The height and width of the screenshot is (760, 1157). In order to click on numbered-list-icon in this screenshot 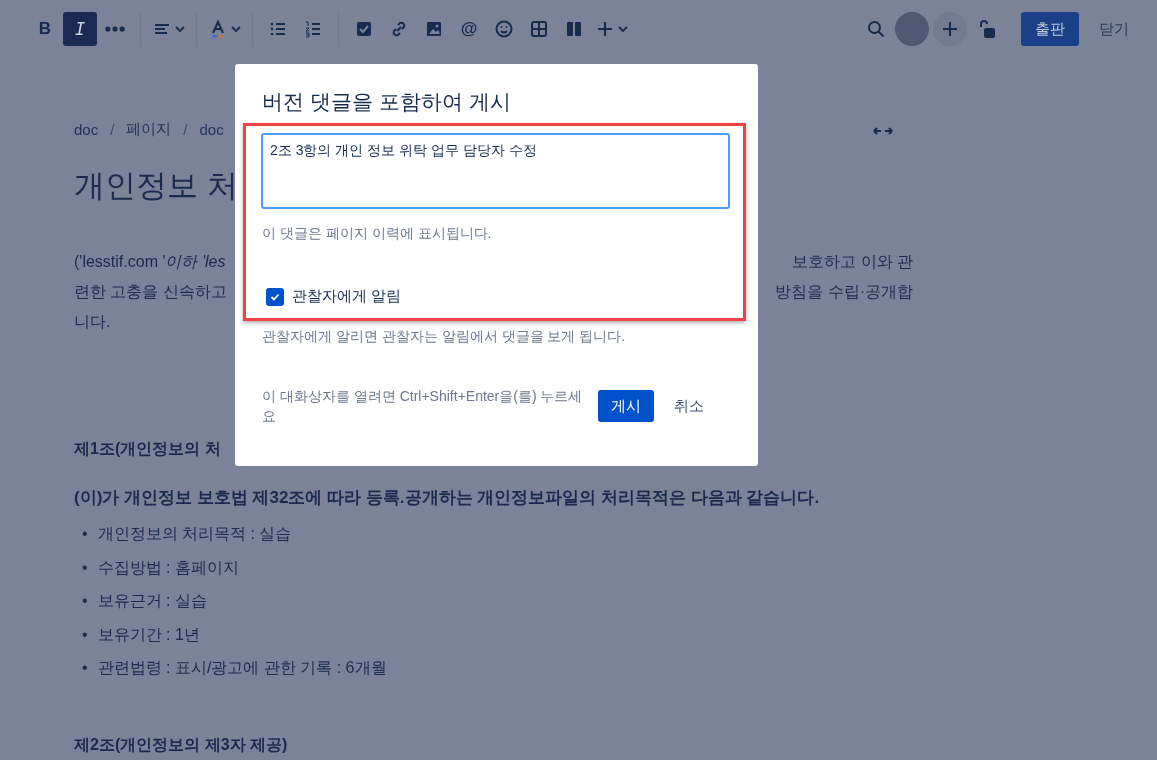, I will do `click(313, 29)`.